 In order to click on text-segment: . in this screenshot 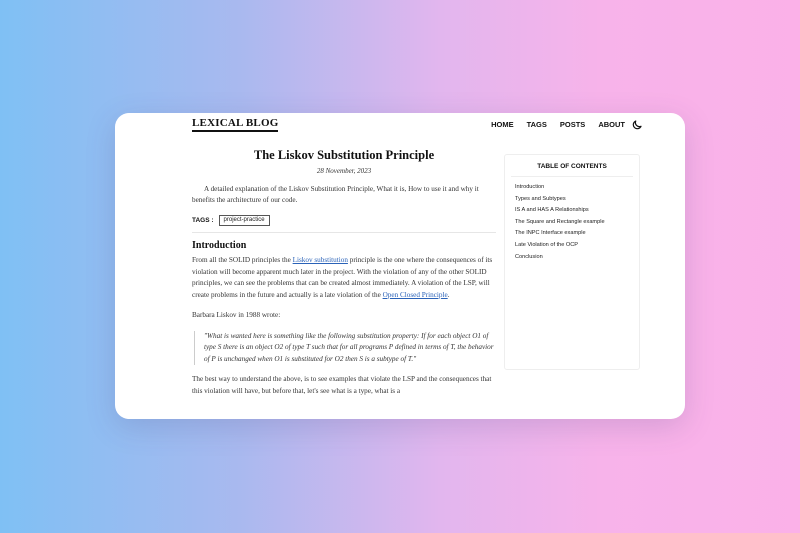, I will do `click(448, 294)`.